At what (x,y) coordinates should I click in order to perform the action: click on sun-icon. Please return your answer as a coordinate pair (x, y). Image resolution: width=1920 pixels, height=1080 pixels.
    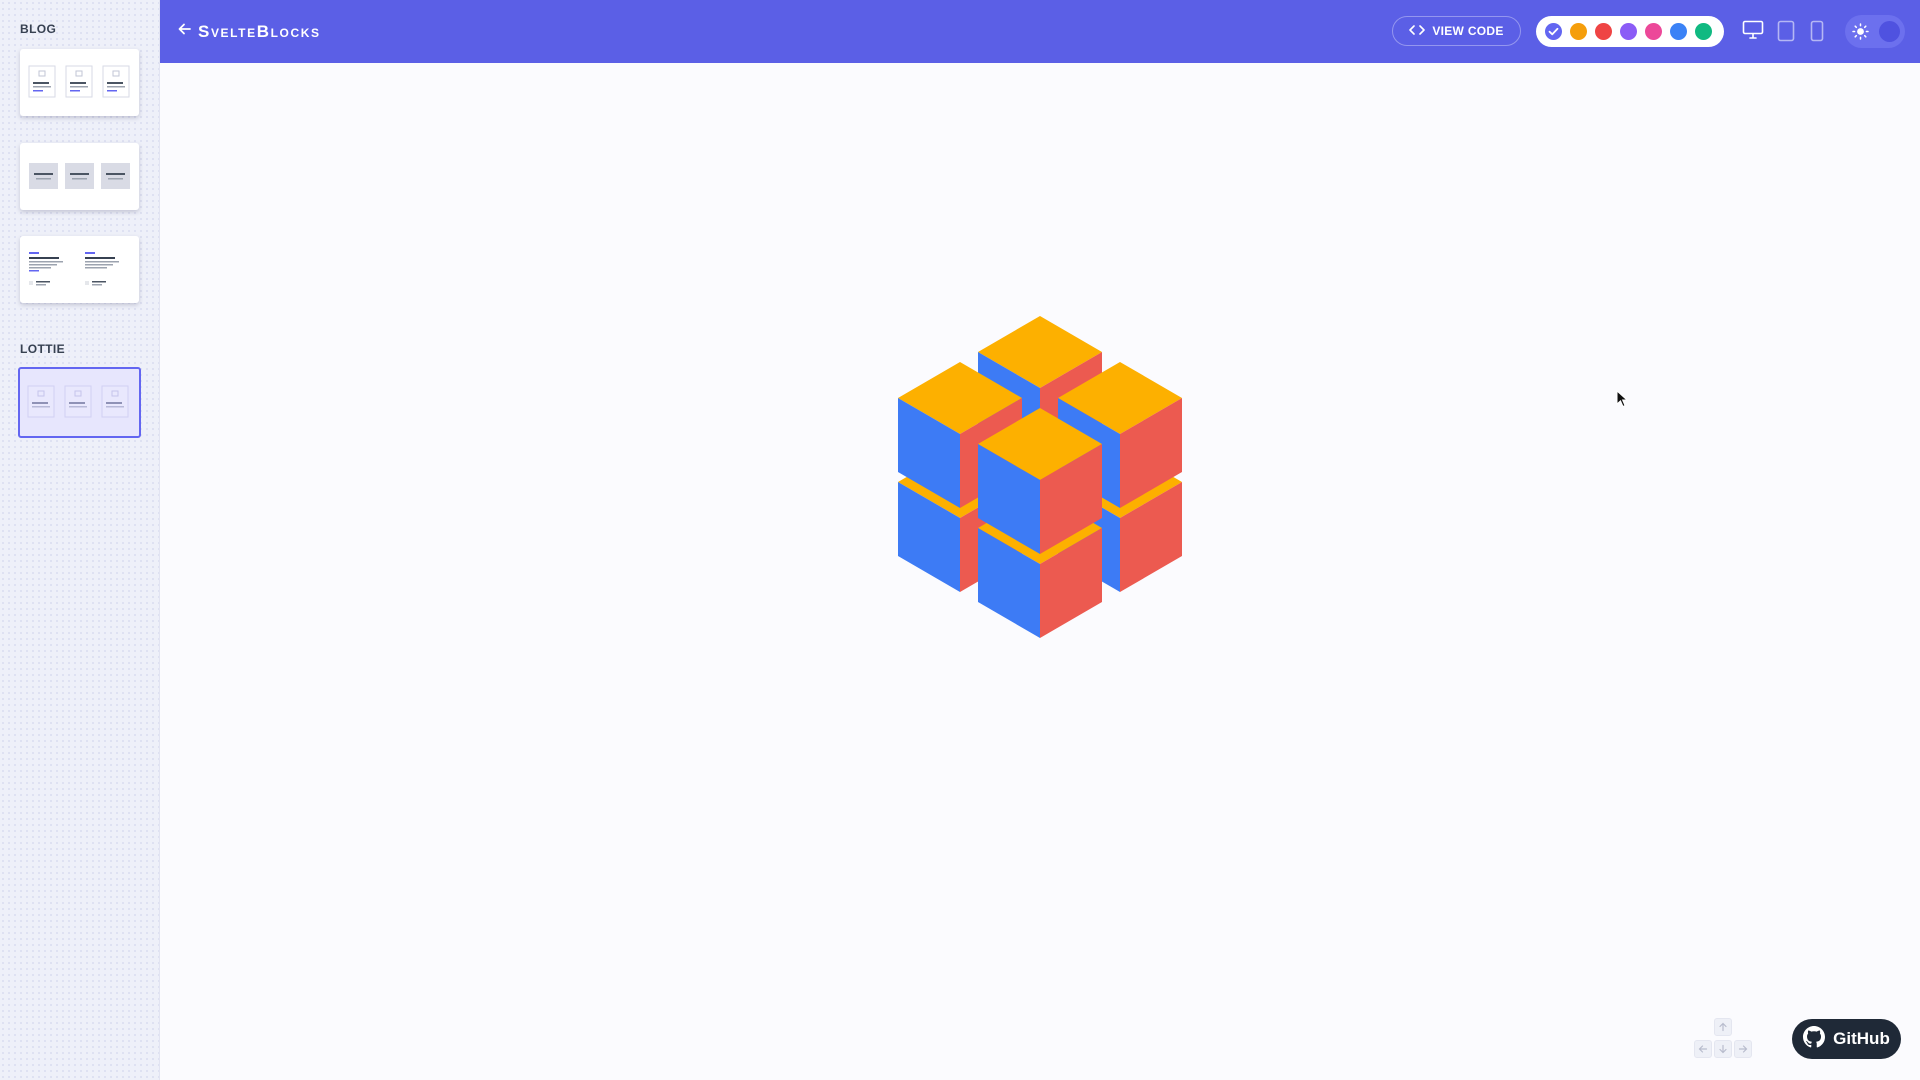
    Looking at the image, I should click on (1860, 34).